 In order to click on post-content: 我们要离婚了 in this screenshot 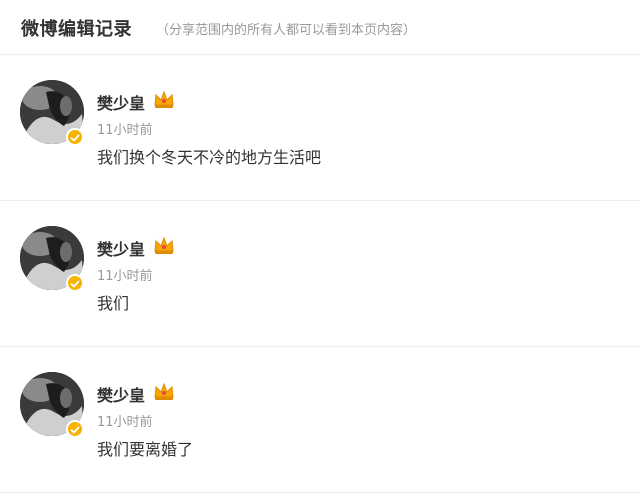, I will do `click(145, 449)`.